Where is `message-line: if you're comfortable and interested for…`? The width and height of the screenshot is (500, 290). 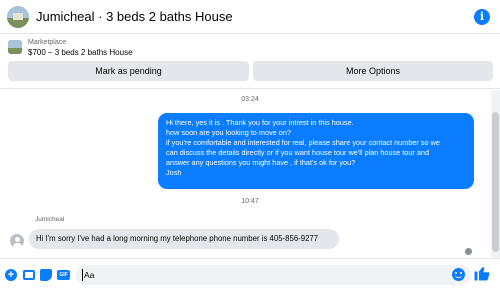 message-line: if you're comfortable and interested for… is located at coordinates (303, 142).